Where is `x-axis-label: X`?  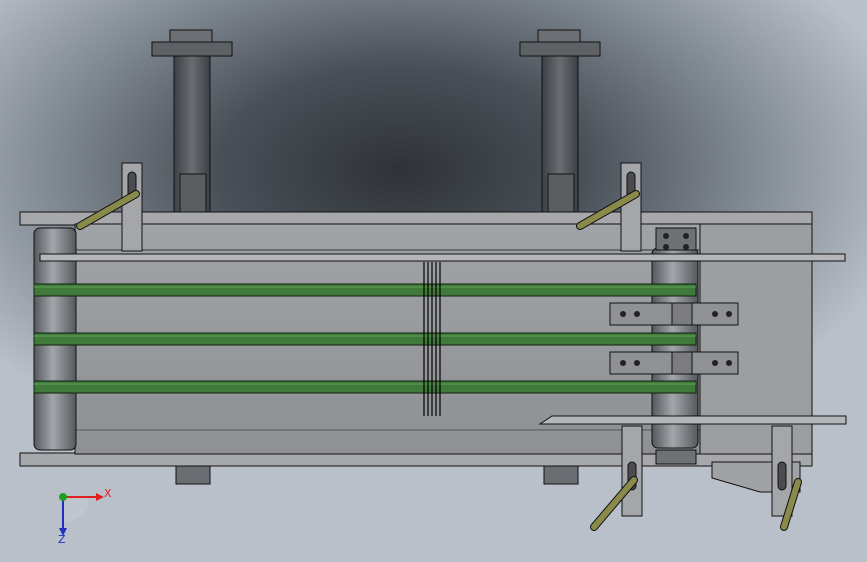
x-axis-label: X is located at coordinates (108, 493).